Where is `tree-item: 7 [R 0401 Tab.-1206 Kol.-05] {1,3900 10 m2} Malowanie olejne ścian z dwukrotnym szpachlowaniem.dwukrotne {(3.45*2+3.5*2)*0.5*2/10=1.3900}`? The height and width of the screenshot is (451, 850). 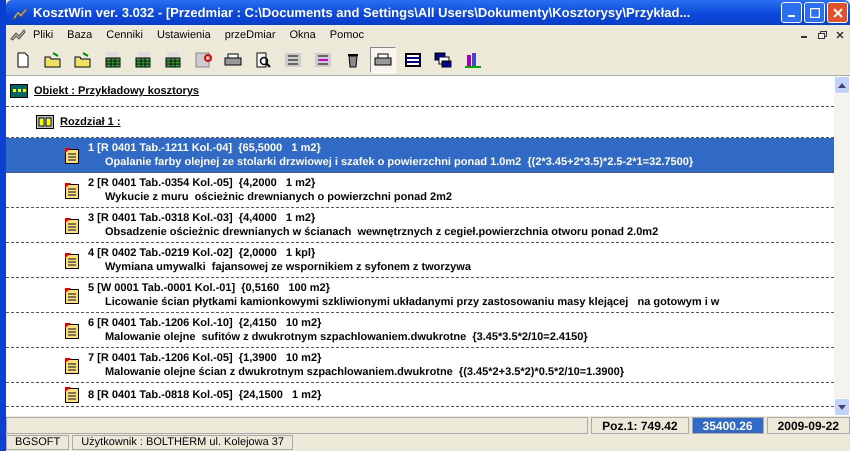 tree-item: 7 [R 0401 Tab.-1206 Kol.-05] {1,3900 10 m2} Malowanie olejne ścian z dwukrotnym szpachlowaniem.dwukrotne {(3.45*2+3.5*2)*0.5*2/10=1.3900} is located at coordinates (420, 365).